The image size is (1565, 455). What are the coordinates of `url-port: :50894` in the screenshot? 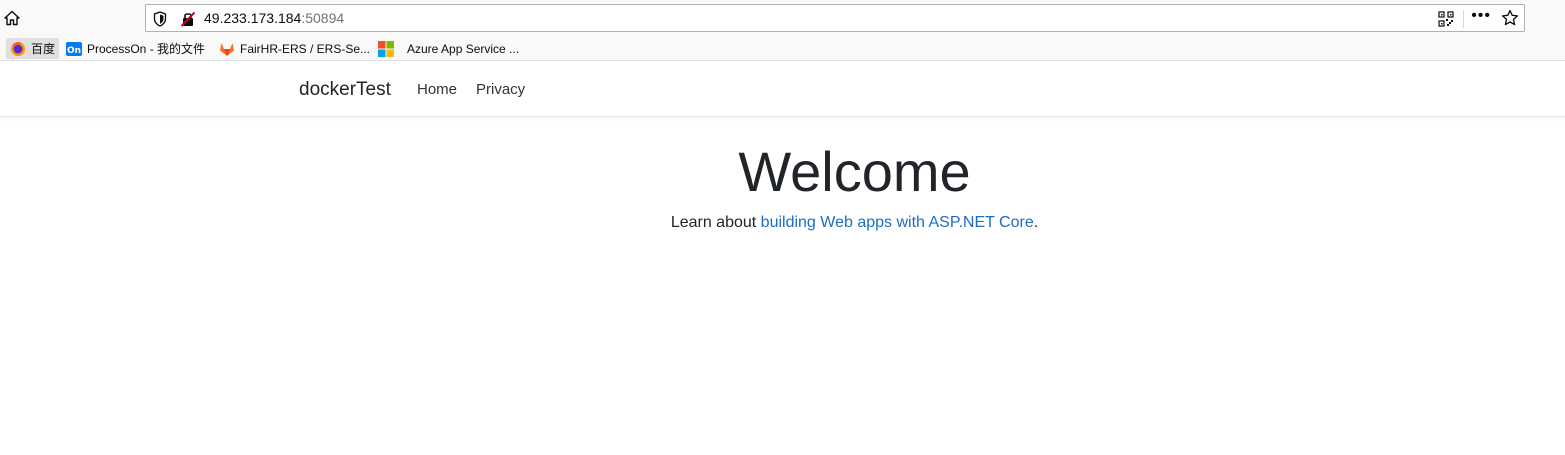 It's located at (323, 18).